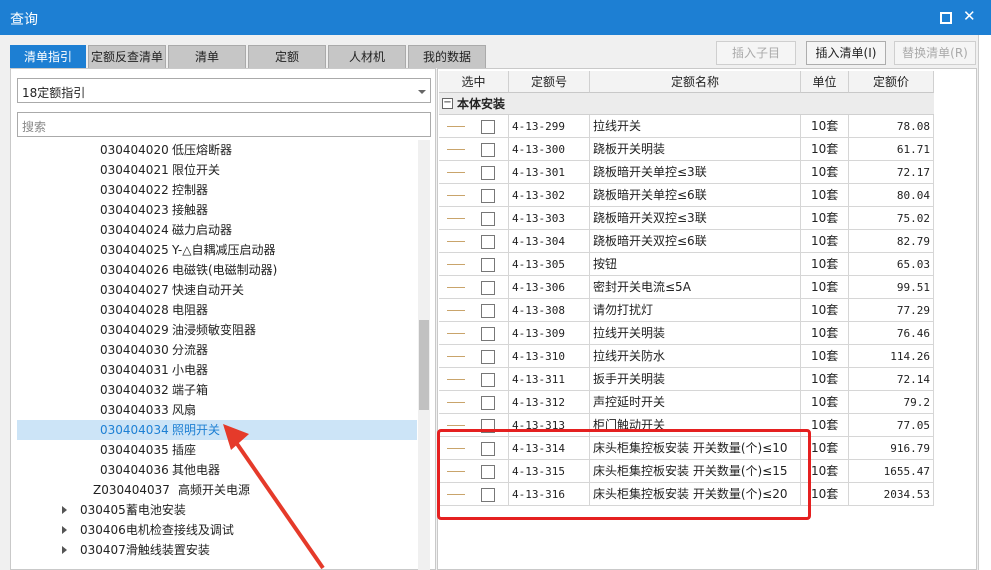 This screenshot has height=570, width=991. Describe the element at coordinates (686, 172) in the screenshot. I see `table-row: 4-13-301 跷板暗开关单控≤3联 10套 72.17` at that location.